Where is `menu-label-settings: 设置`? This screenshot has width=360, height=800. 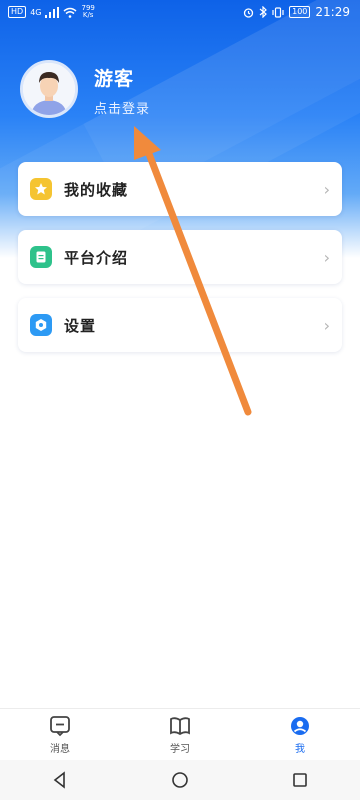 menu-label-settings: 设置 is located at coordinates (80, 325).